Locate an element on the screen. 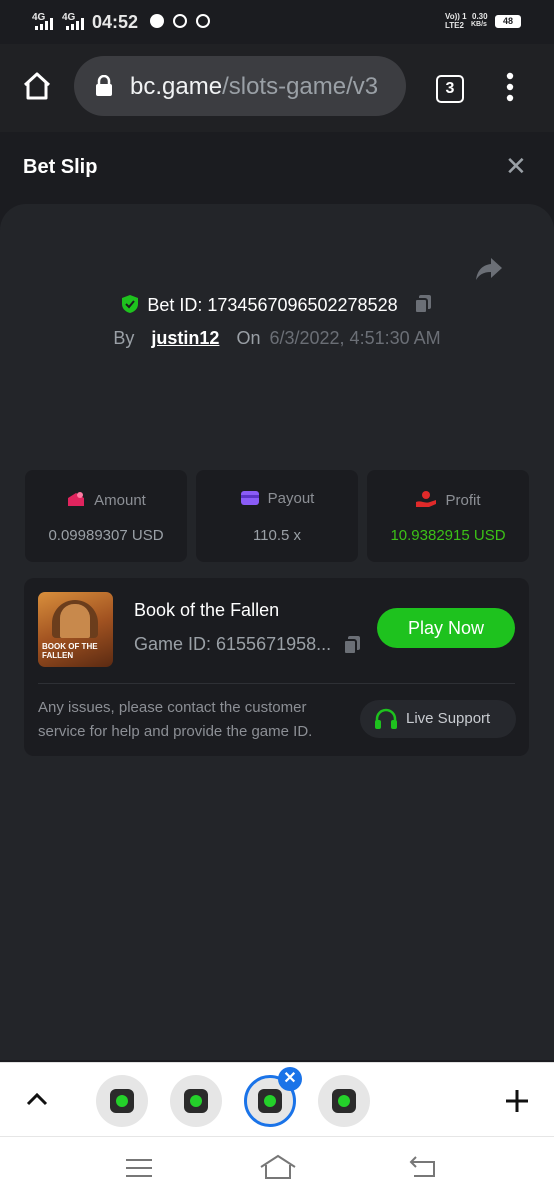 The image size is (554, 1201). profit-value: 10.9382915 USD is located at coordinates (448, 535).